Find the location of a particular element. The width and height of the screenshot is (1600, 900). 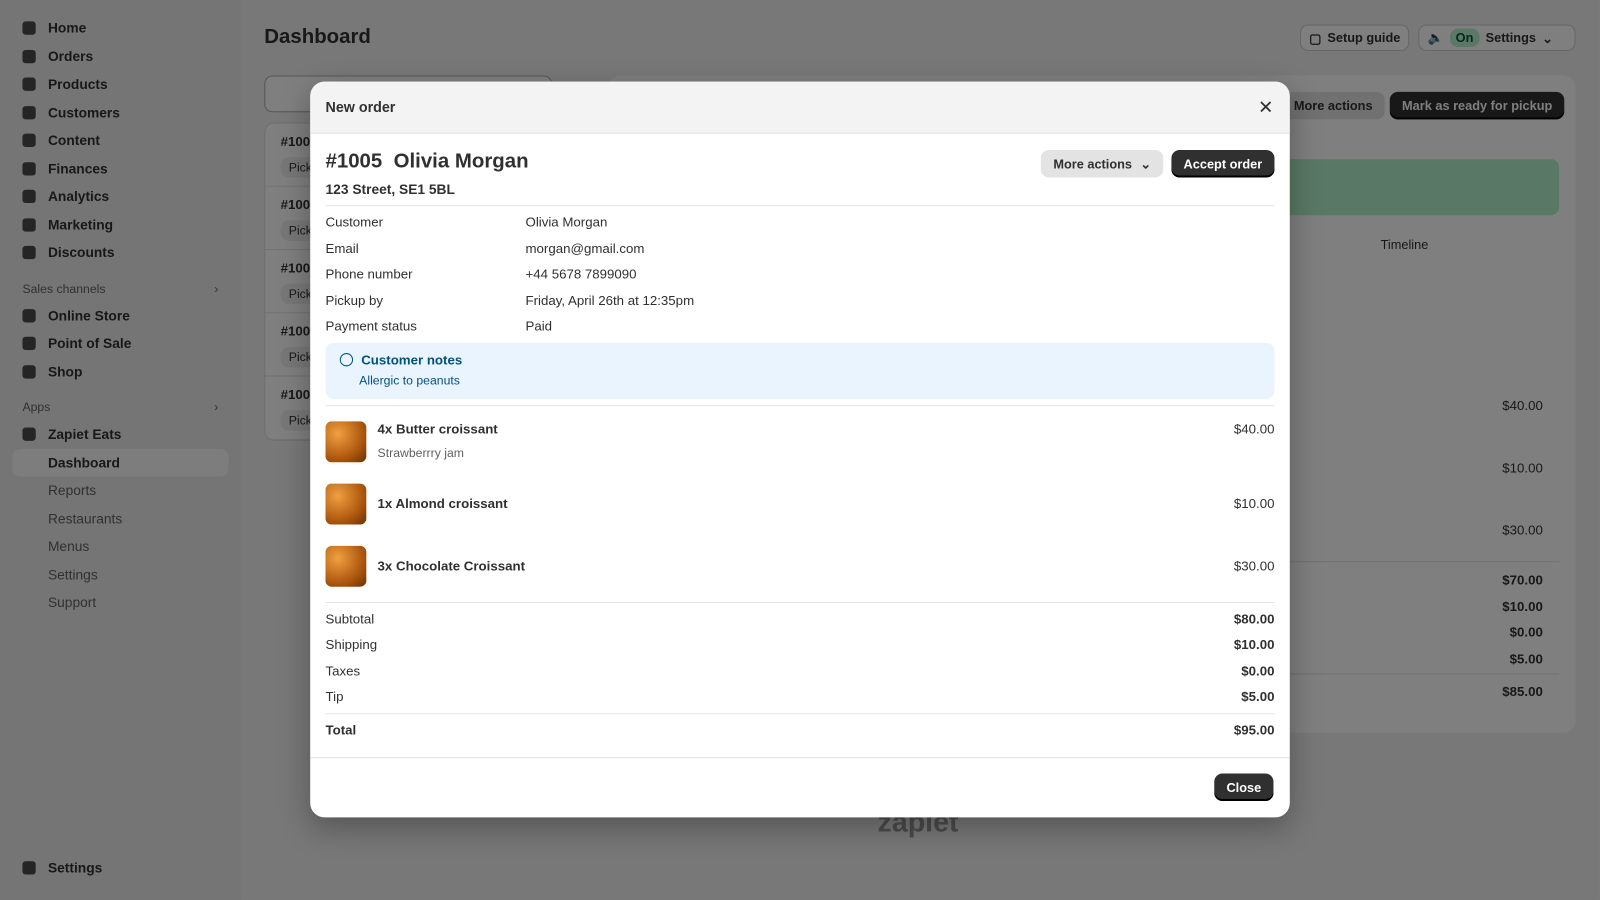

field-row: Phone number +44 5678 7899090 is located at coordinates (481, 274).